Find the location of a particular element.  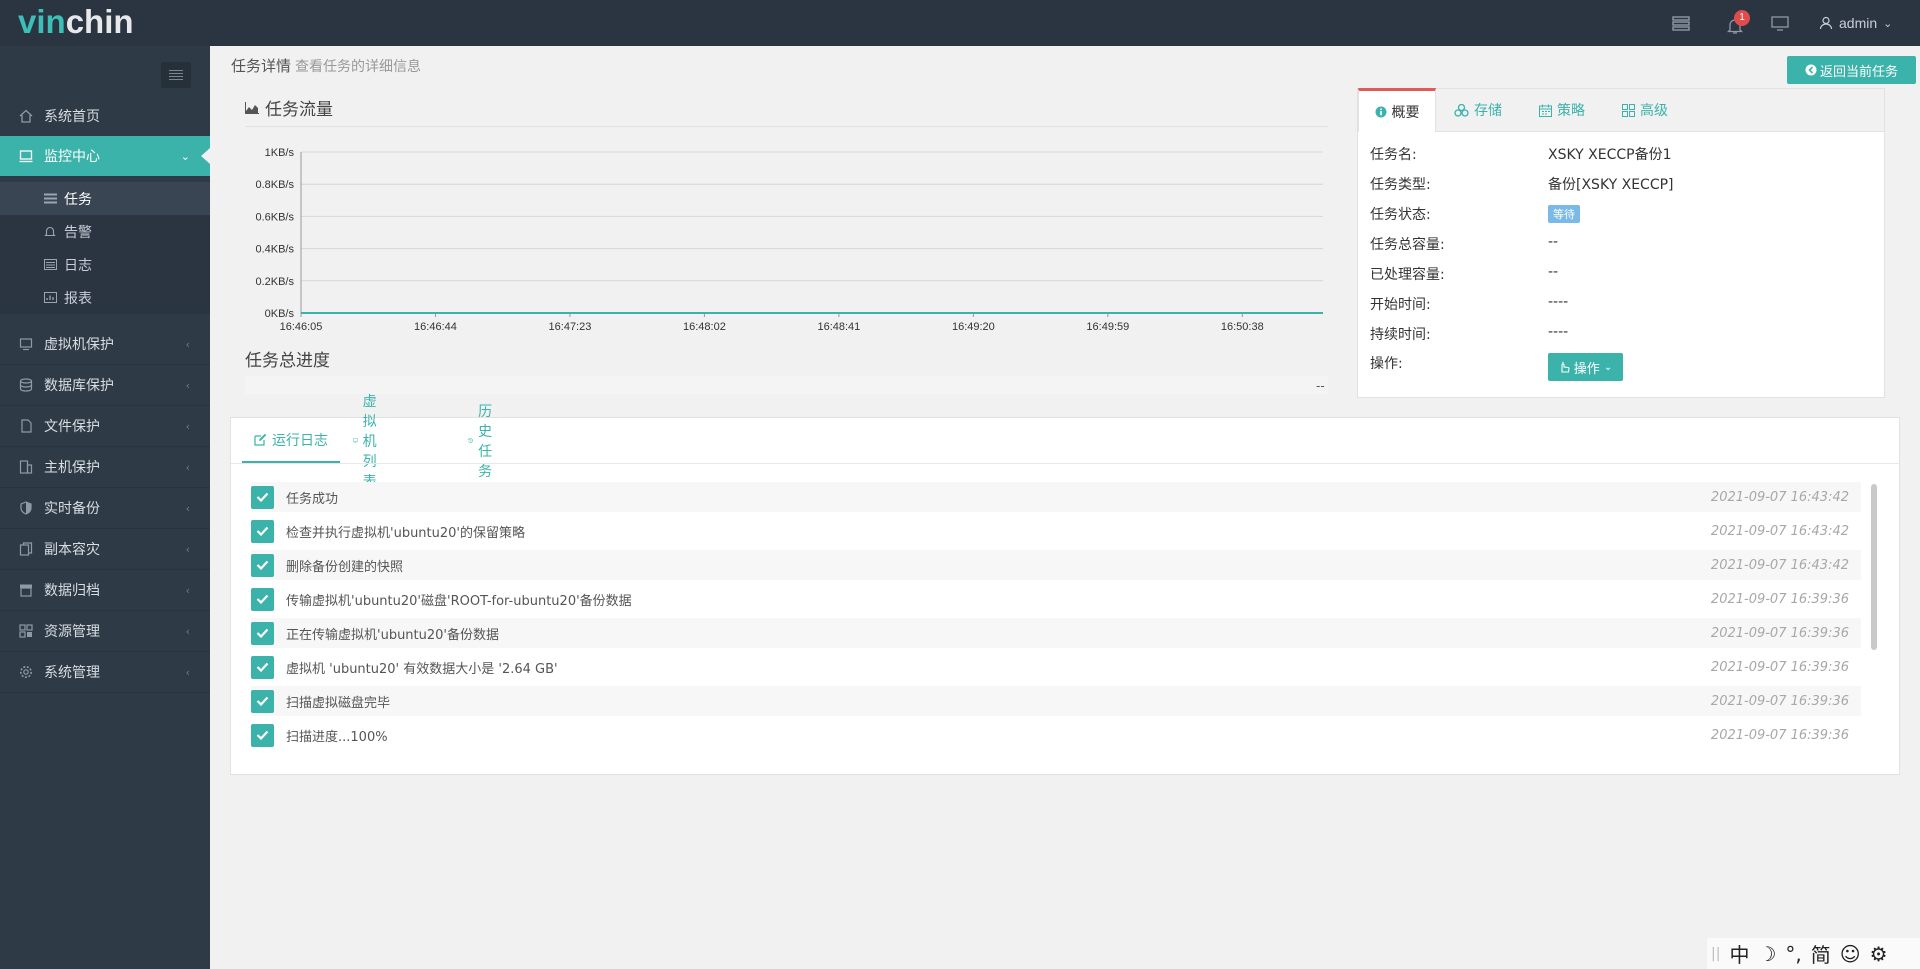

file-icon is located at coordinates (26, 426).